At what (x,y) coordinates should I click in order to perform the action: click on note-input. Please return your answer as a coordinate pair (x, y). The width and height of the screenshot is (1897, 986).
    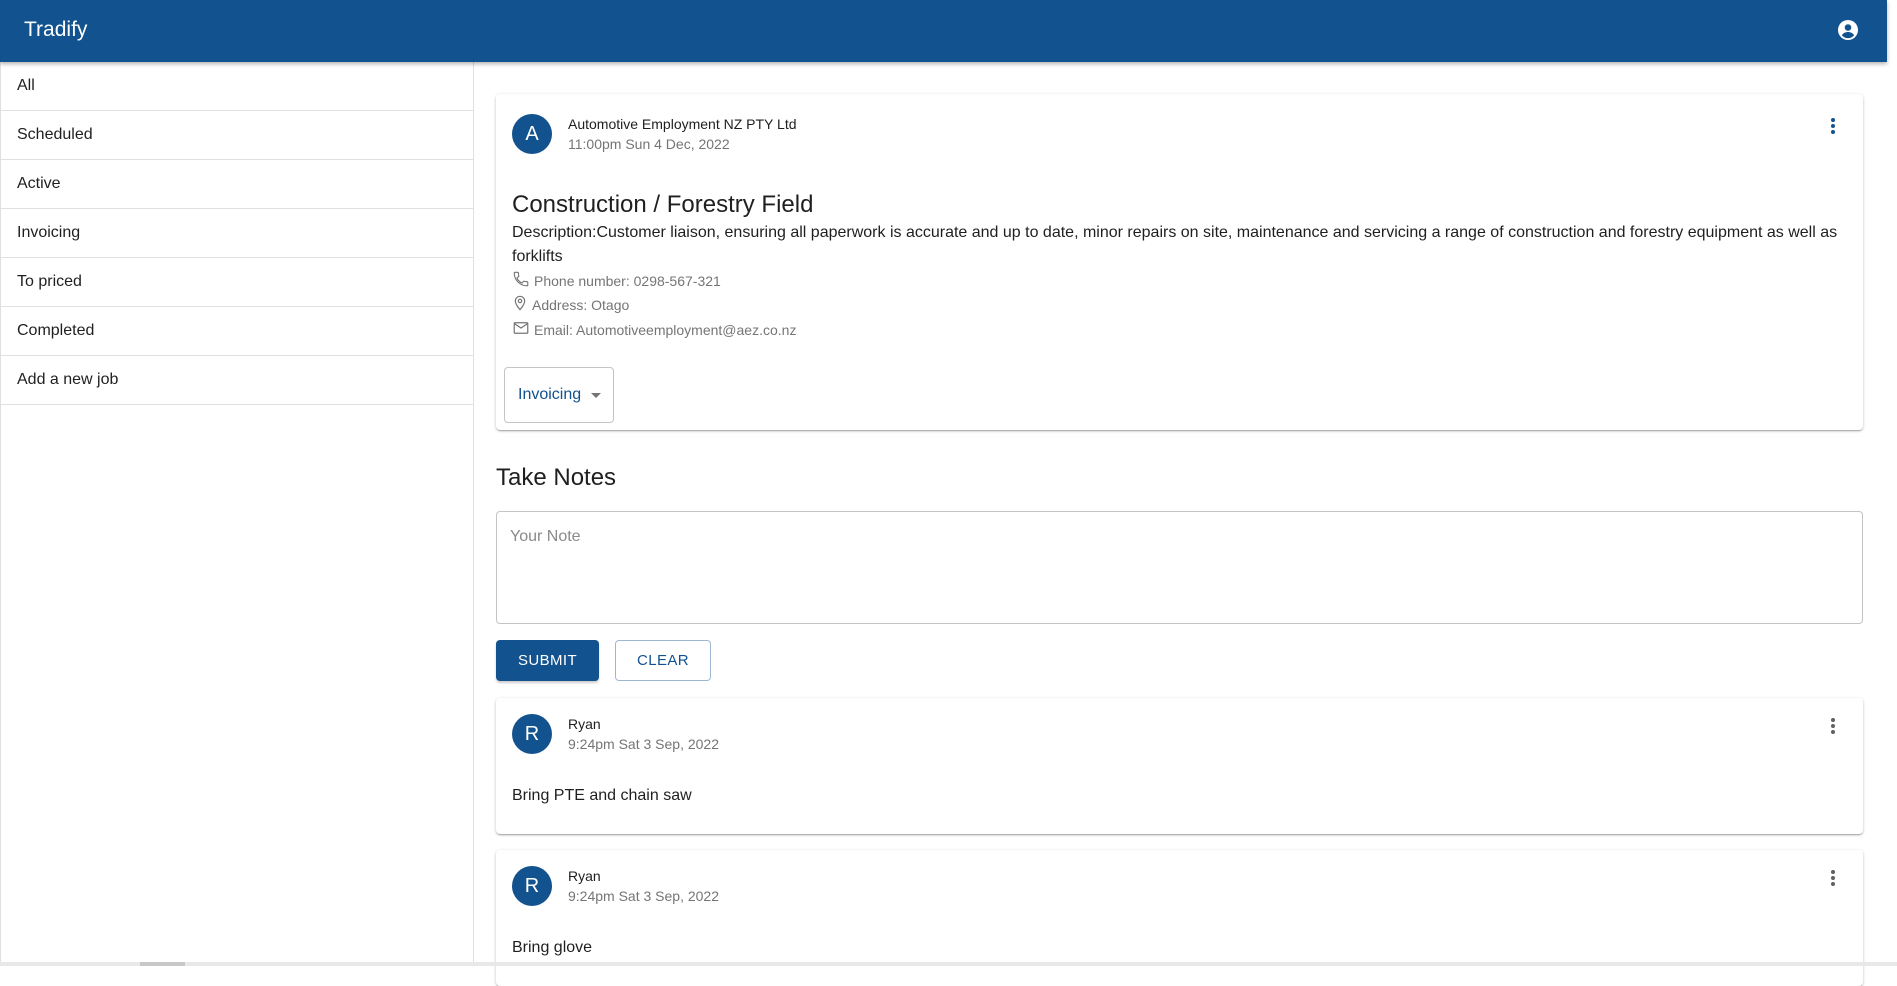
    Looking at the image, I should click on (1180, 568).